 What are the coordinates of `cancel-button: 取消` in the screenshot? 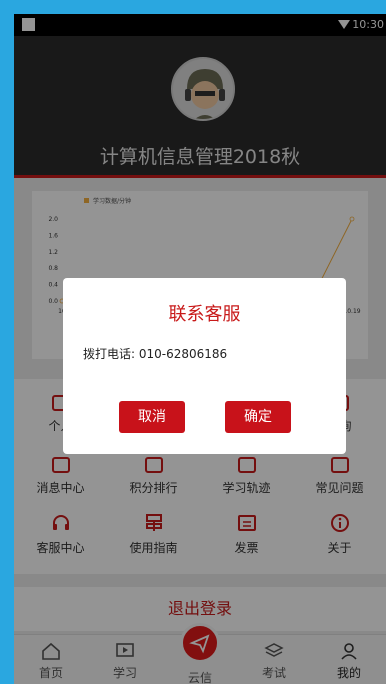 It's located at (152, 417).